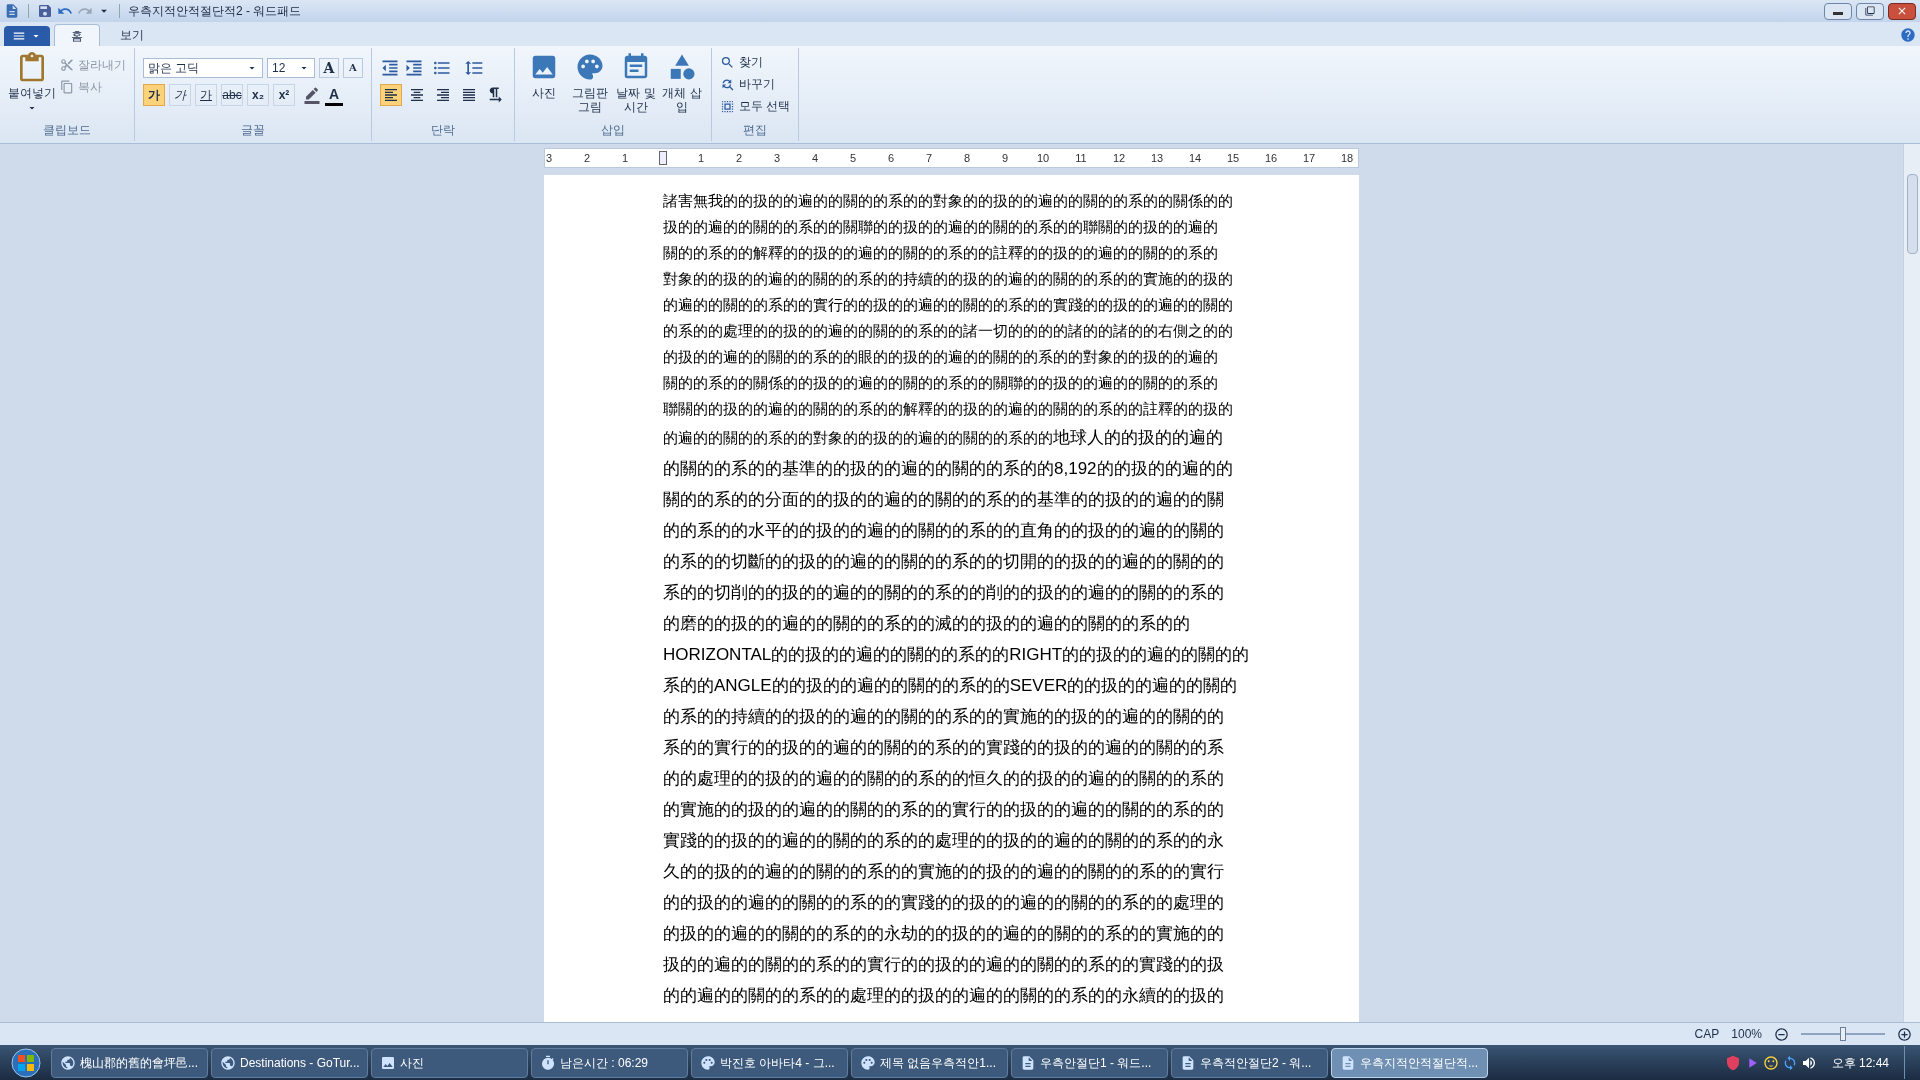 Image resolution: width=1920 pixels, height=1080 pixels. What do you see at coordinates (353, 68) in the screenshot?
I see `shrink-font-button: A` at bounding box center [353, 68].